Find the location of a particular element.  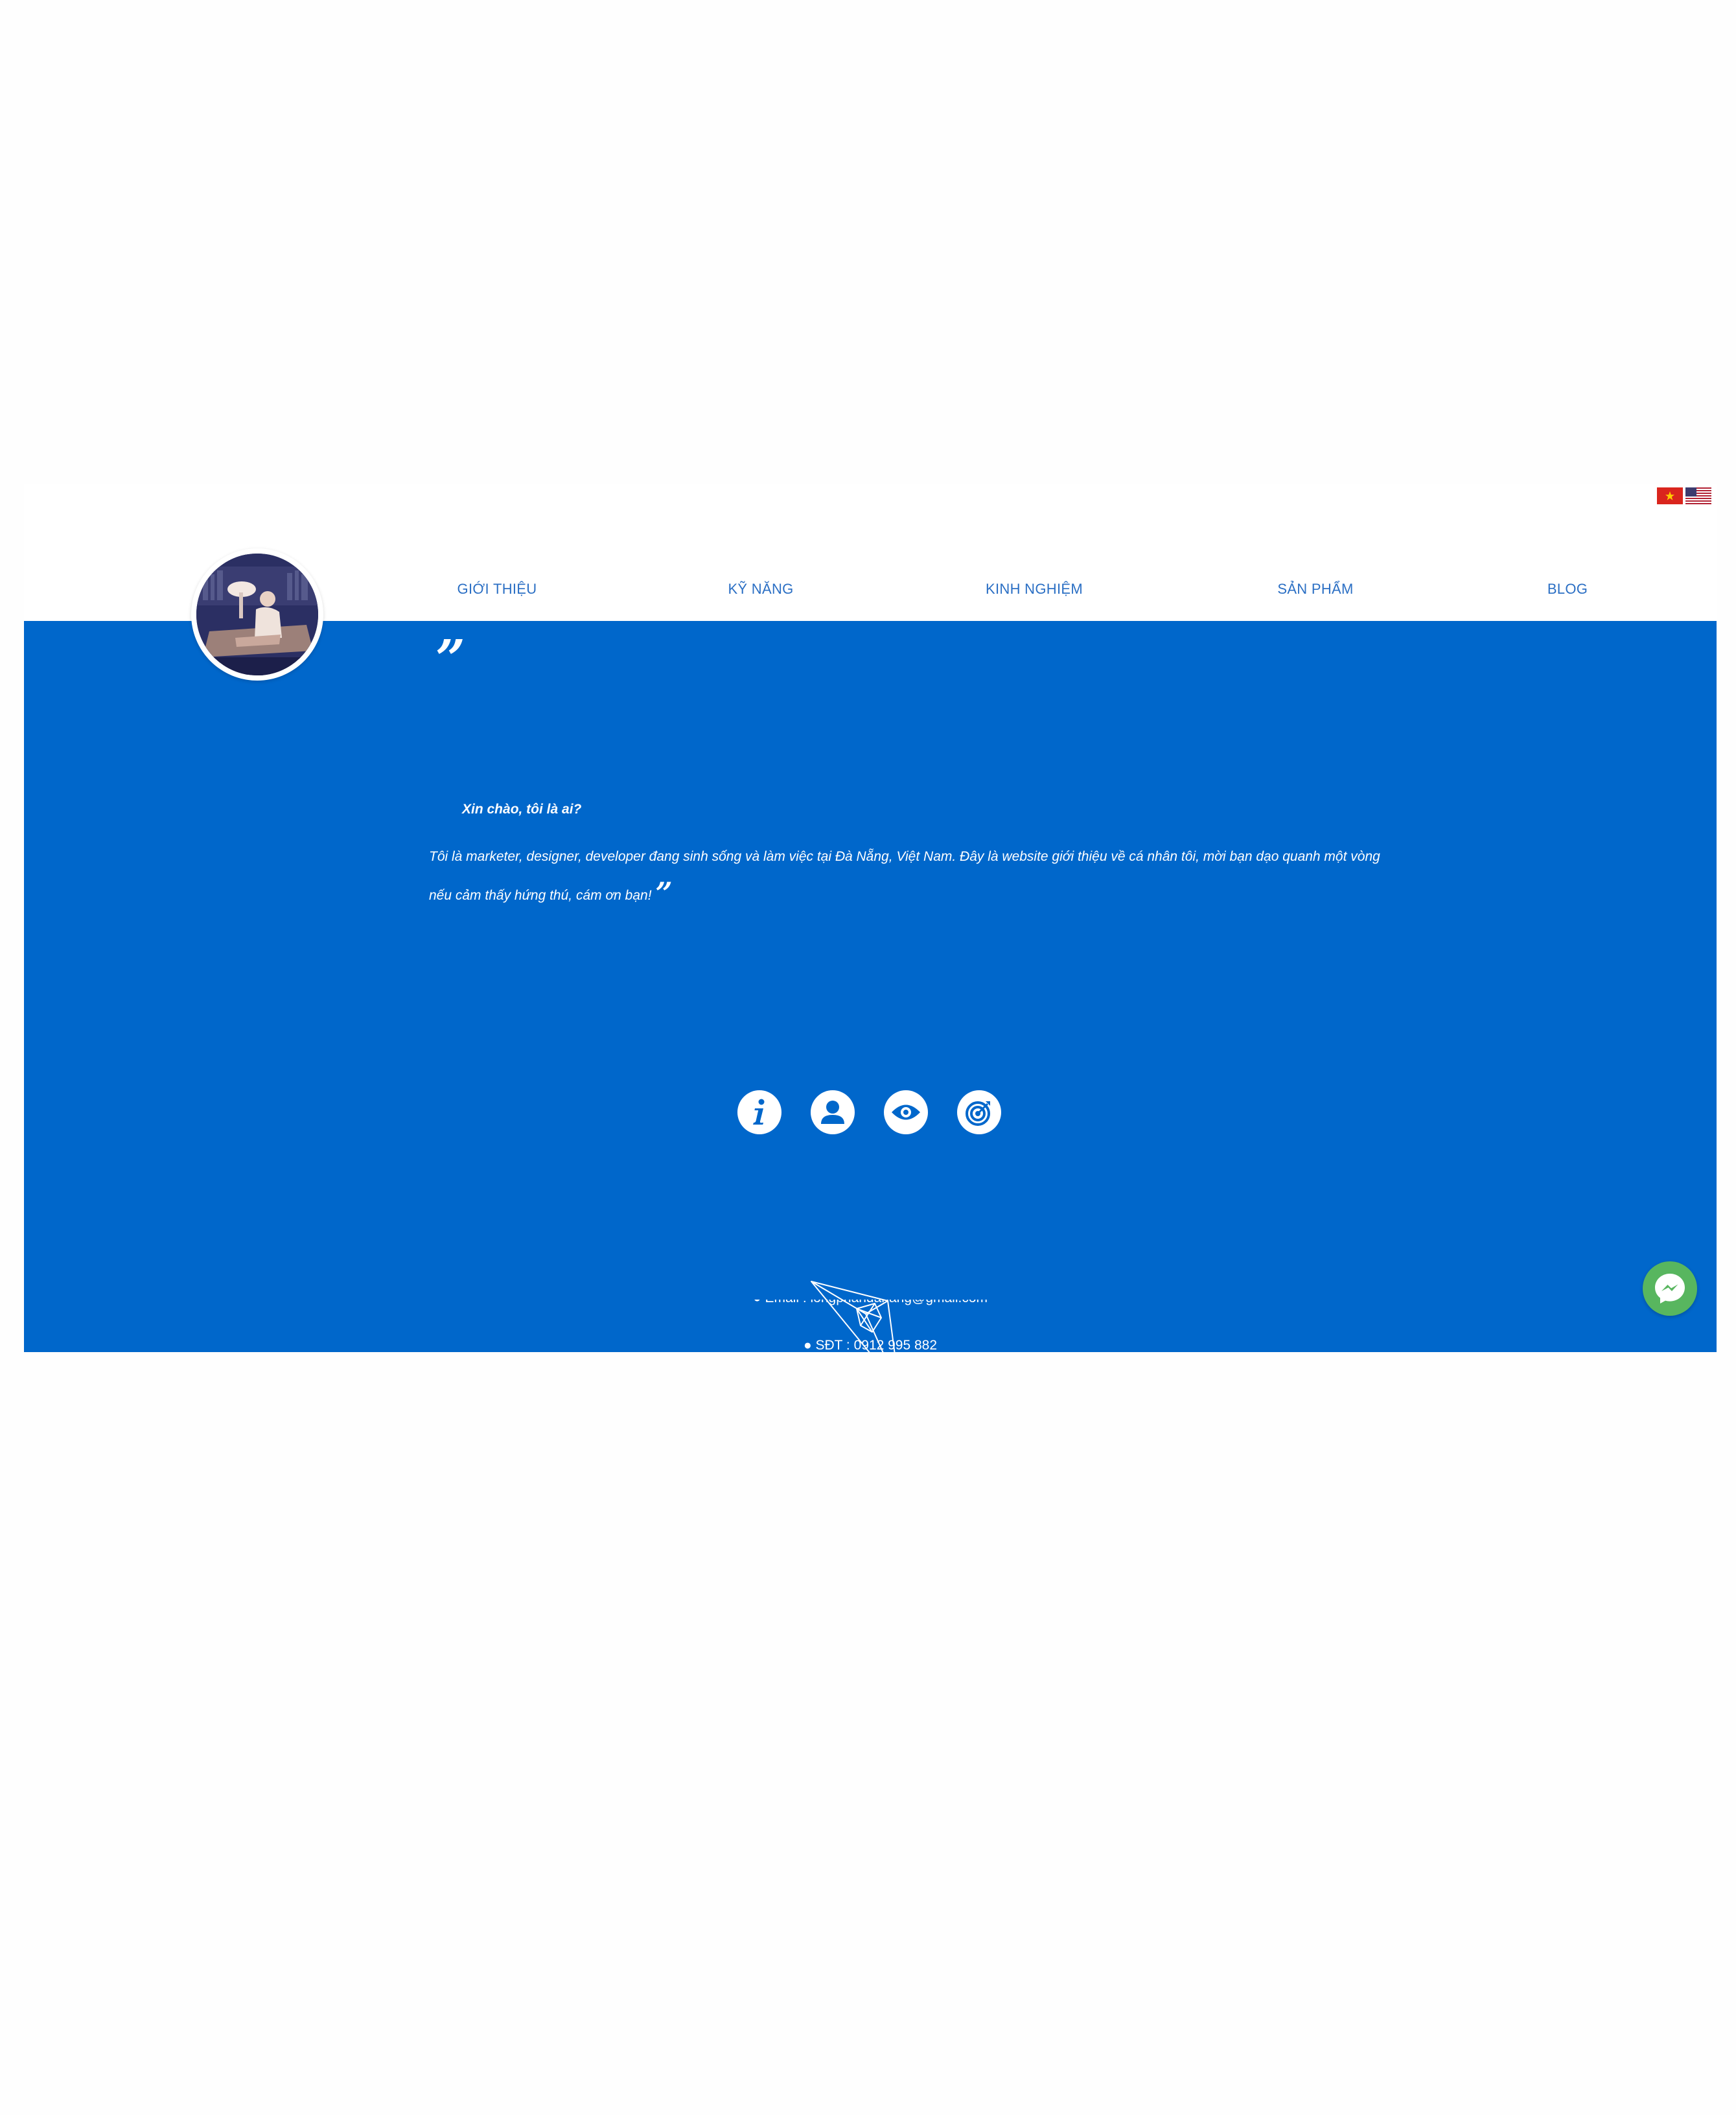

english-flag-icon is located at coordinates (1698, 495).